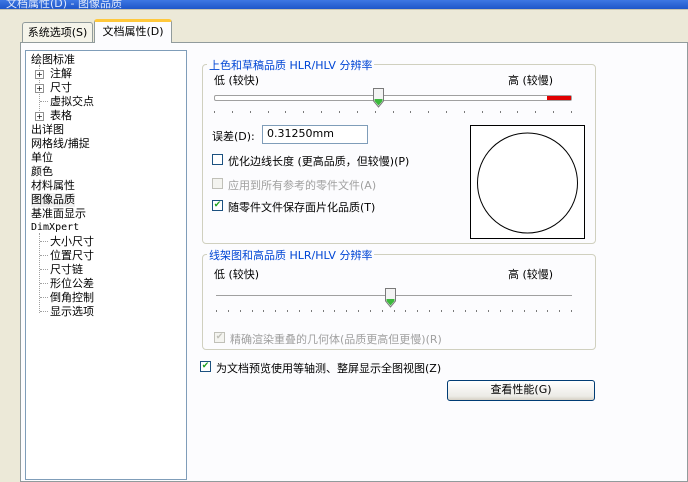  I want to click on tree-item-colors: 颜色, so click(42, 172).